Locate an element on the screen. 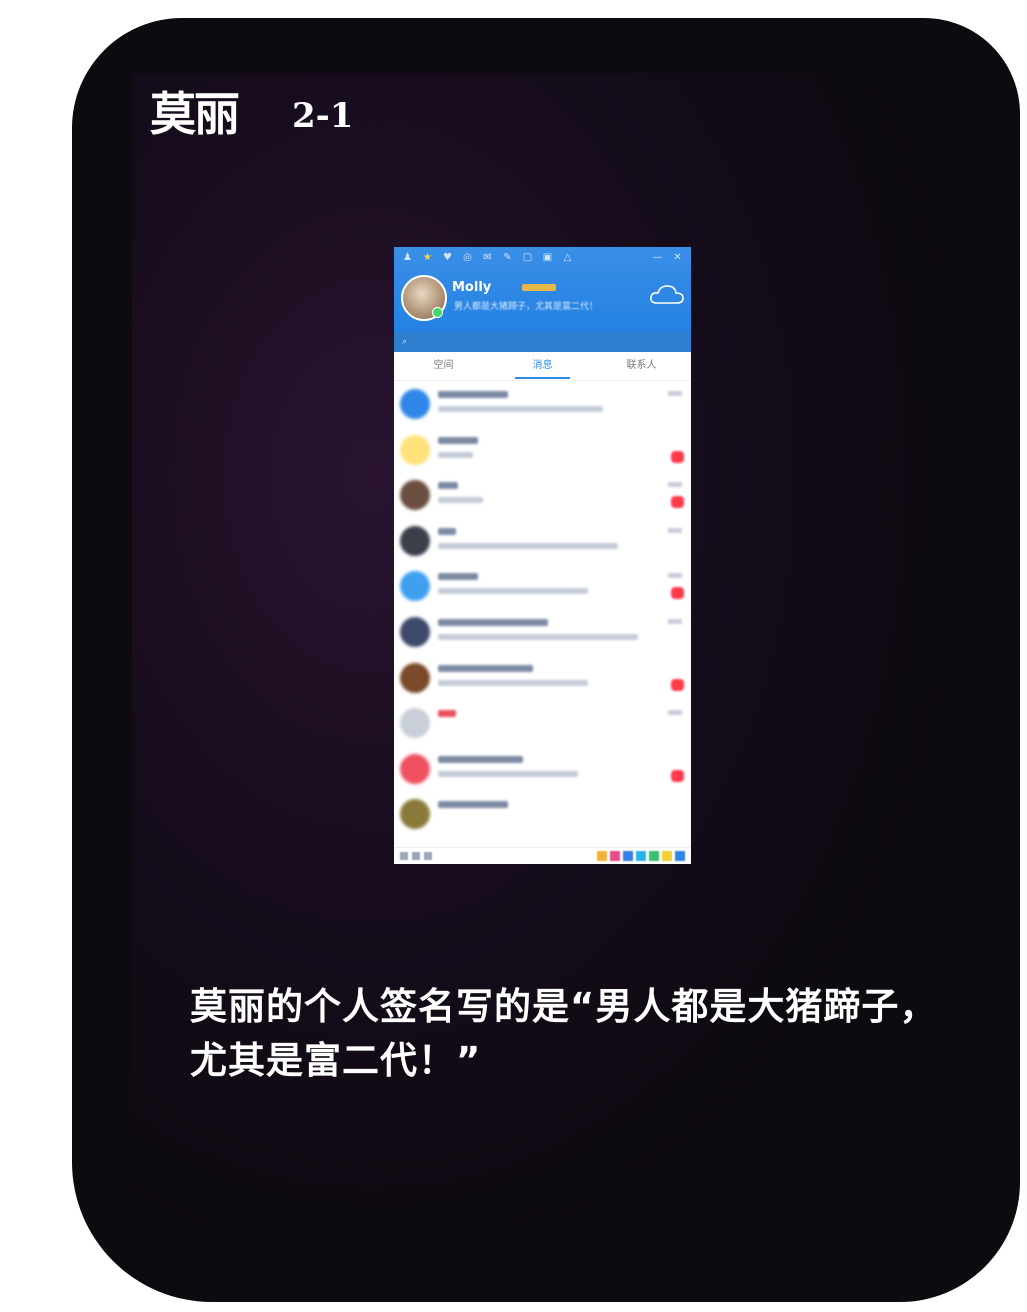 This screenshot has height=1312, width=1027. tab-bar: 空间 消息 联系人 is located at coordinates (542, 366).